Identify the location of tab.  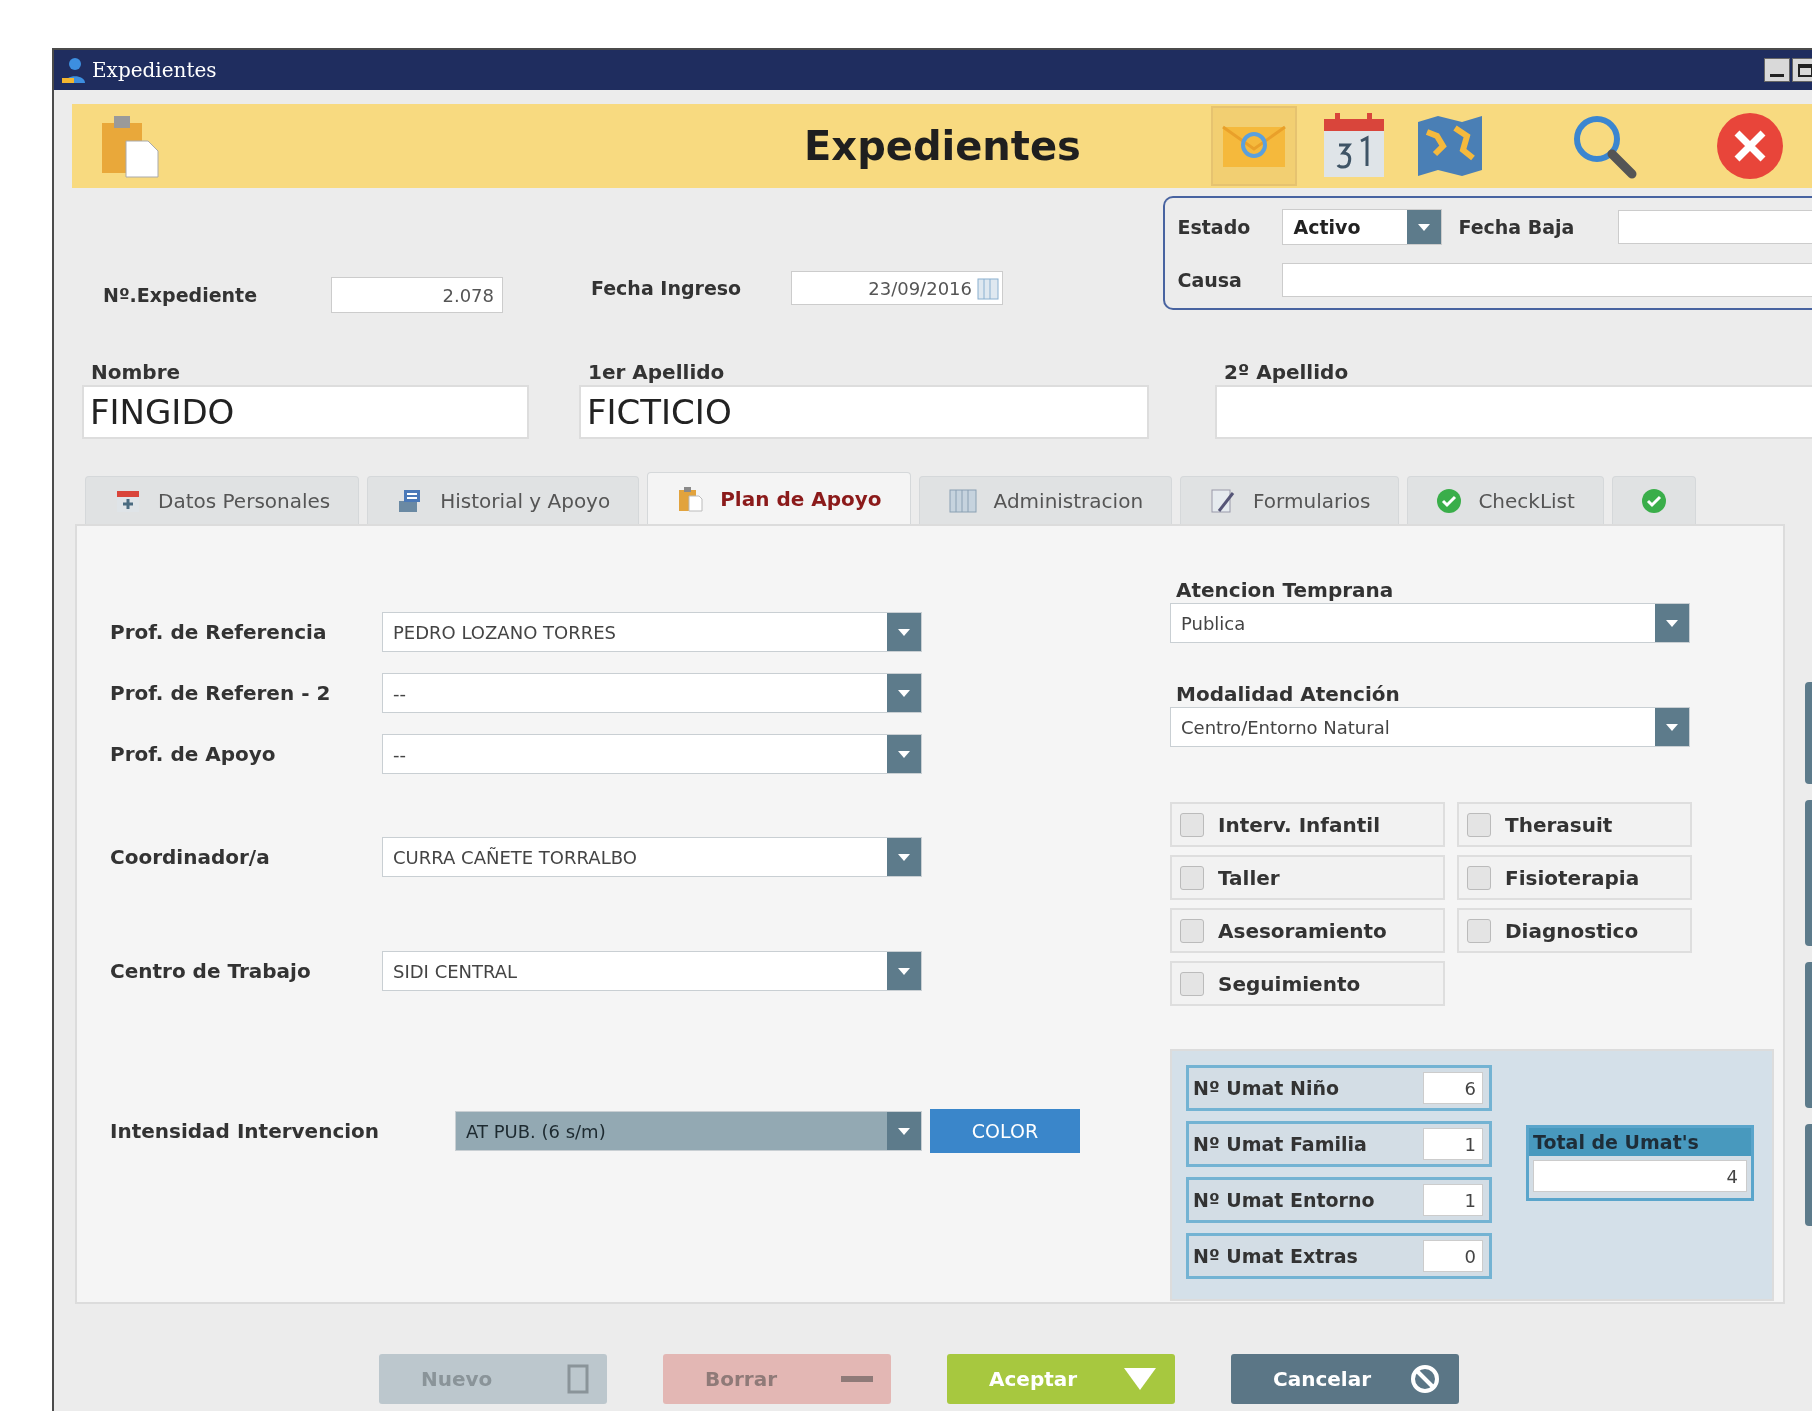
(1653, 500).